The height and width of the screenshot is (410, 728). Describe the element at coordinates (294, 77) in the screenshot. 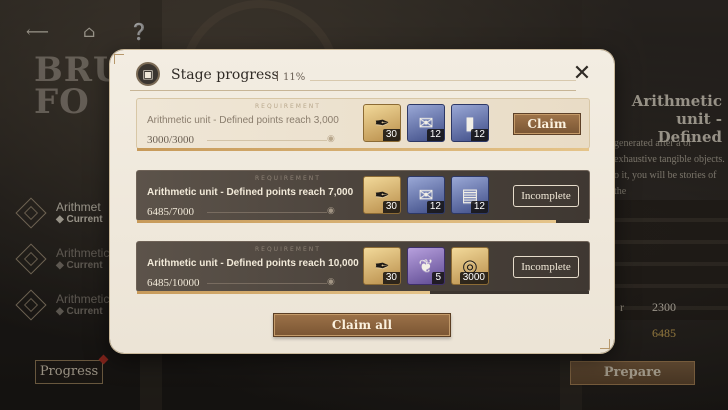

I see `progress-percent-value: 11%` at that location.